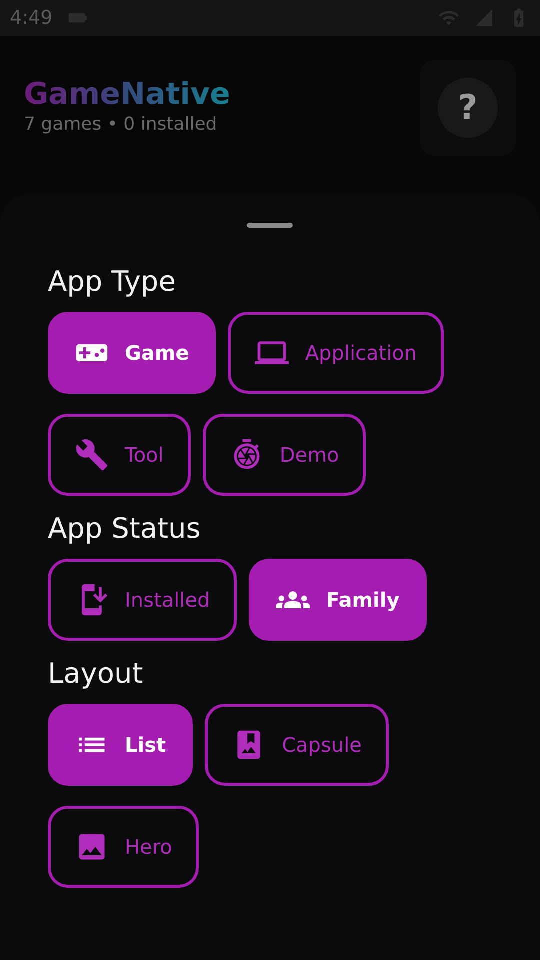  Describe the element at coordinates (31, 18) in the screenshot. I see `status-time: 4:49` at that location.